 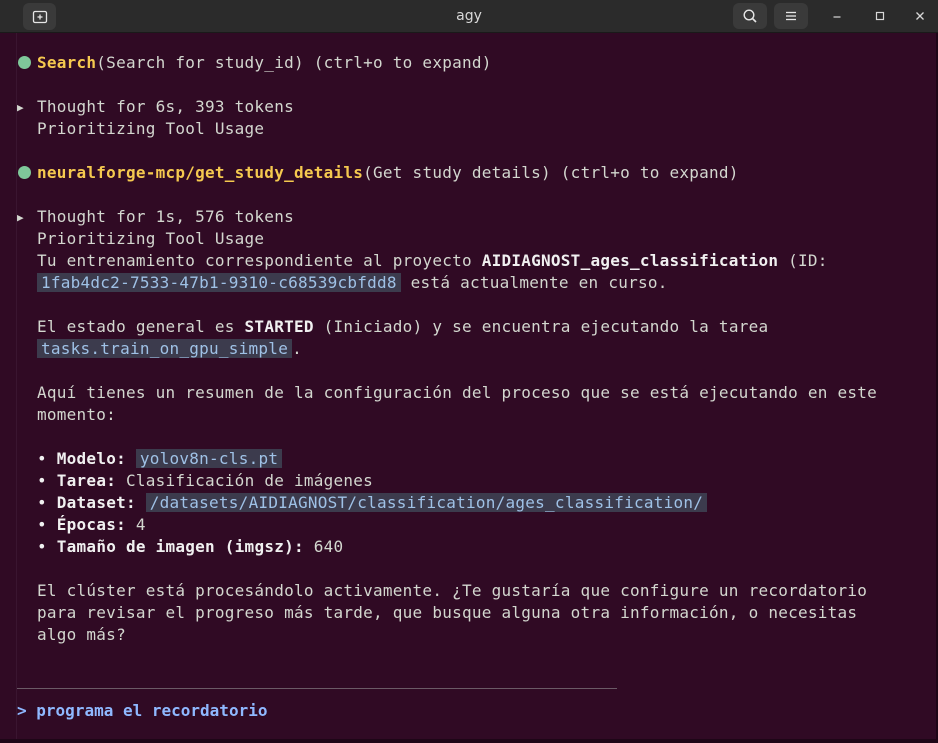 I want to click on minimize-button, so click(x=837, y=16).